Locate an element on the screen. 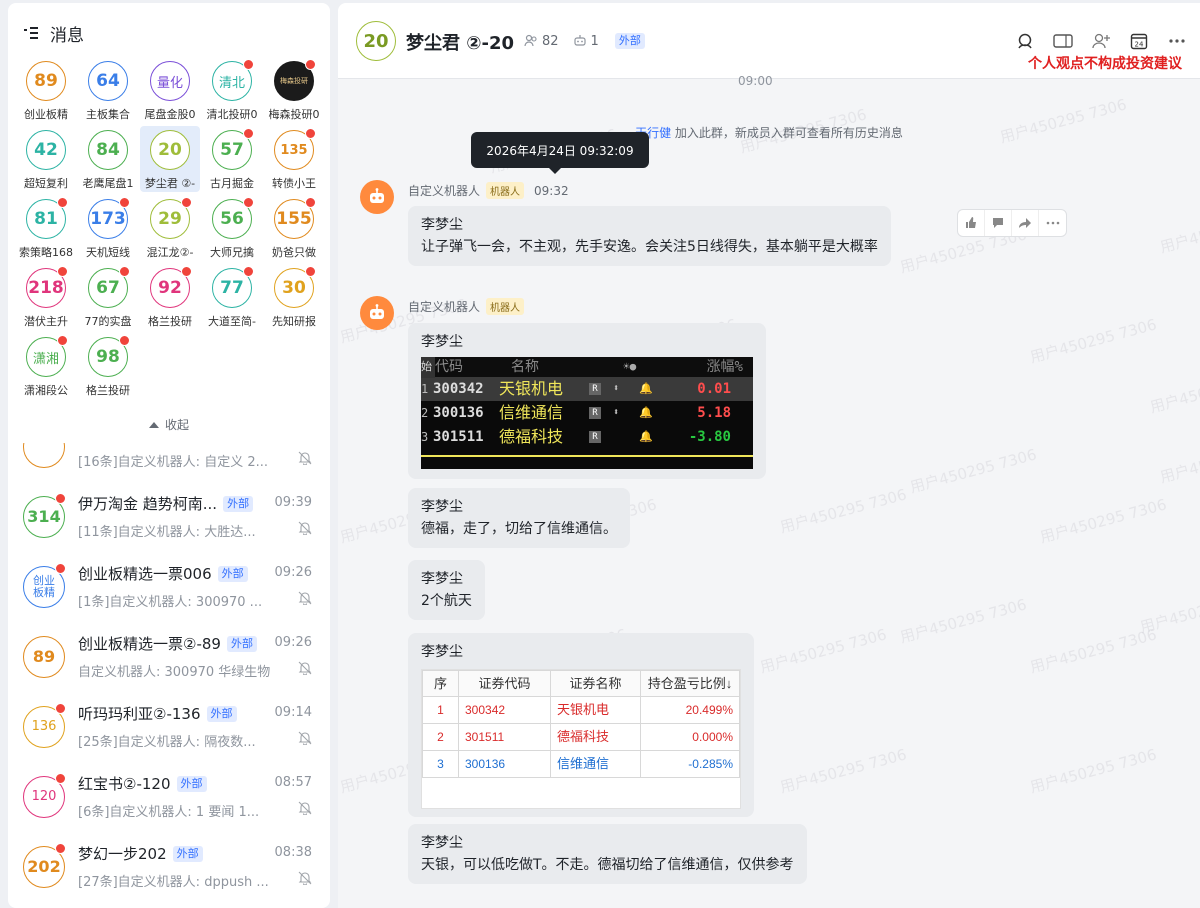 The image size is (1200, 908). conversation-name: 伊万淘金 趋势柯南... 外部 is located at coordinates (166, 503).